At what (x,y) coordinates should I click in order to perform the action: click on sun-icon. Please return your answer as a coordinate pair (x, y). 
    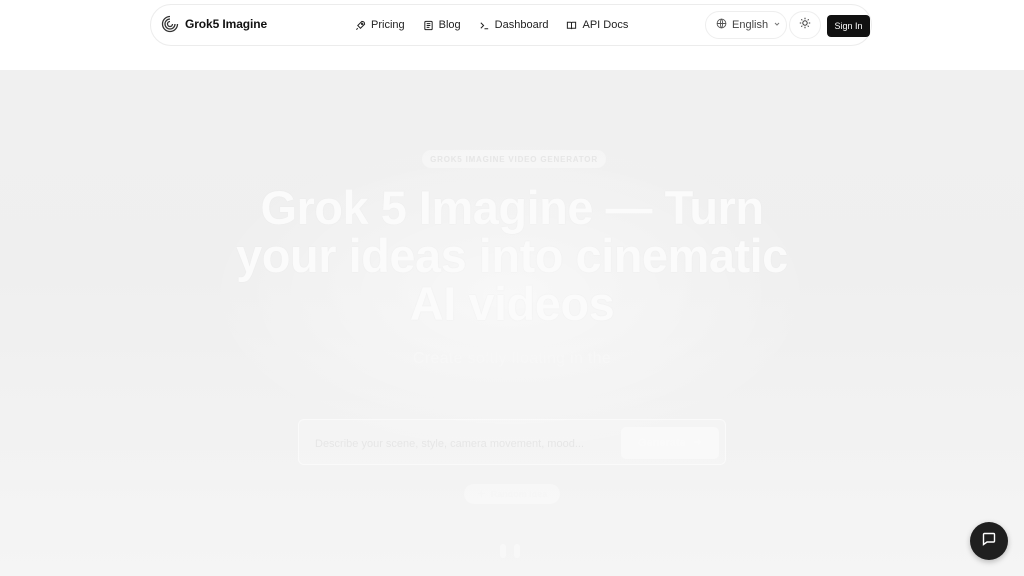
    Looking at the image, I should click on (805, 25).